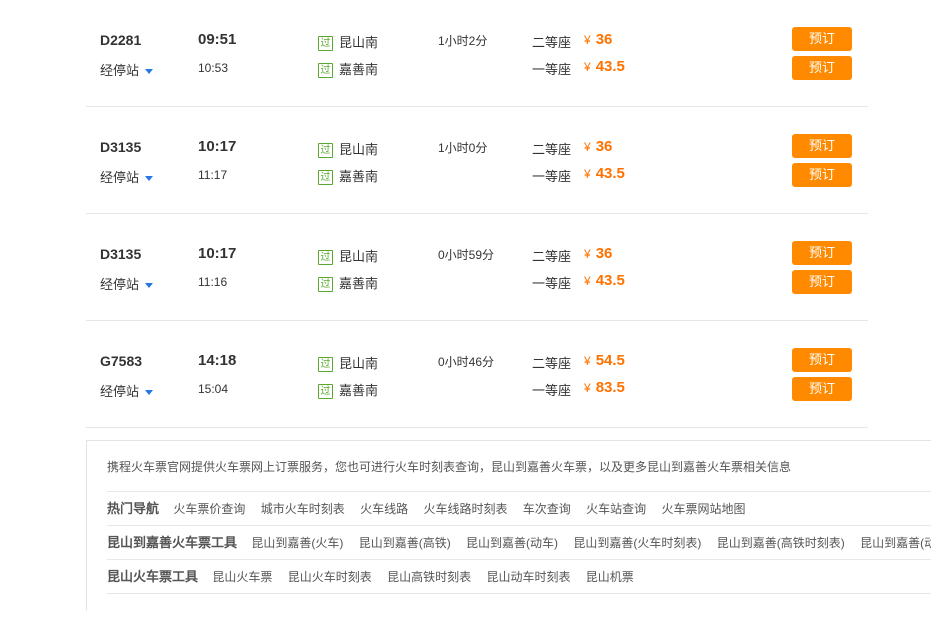 The height and width of the screenshot is (628, 931). I want to click on route-tool-link: 昆山到嘉善(火车时刻表), so click(637, 543).